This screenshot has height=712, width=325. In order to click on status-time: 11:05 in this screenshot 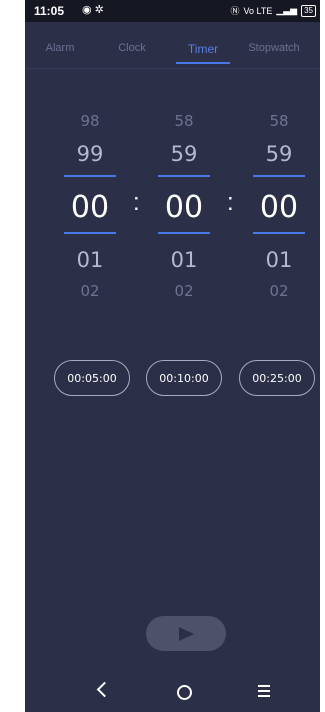, I will do `click(49, 11)`.